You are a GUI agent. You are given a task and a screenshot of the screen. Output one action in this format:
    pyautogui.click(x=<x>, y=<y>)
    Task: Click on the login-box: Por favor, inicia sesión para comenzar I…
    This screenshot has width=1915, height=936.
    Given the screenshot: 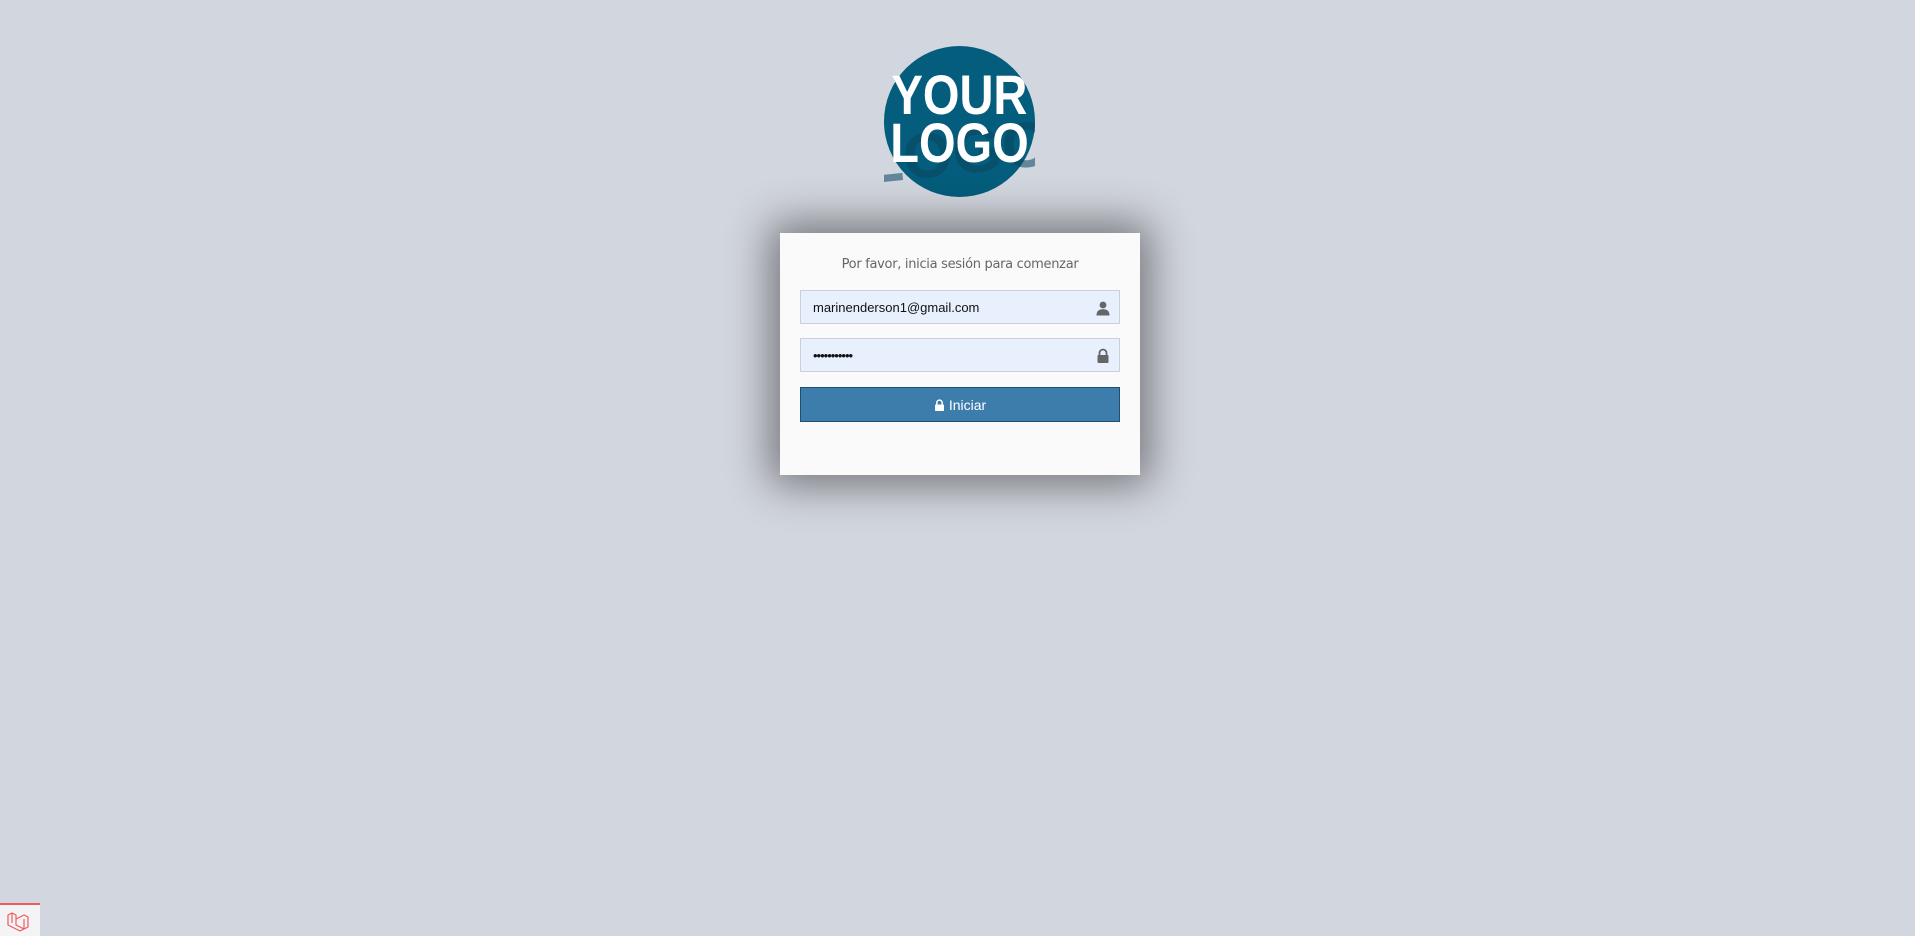 What is the action you would take?
    pyautogui.click(x=960, y=354)
    